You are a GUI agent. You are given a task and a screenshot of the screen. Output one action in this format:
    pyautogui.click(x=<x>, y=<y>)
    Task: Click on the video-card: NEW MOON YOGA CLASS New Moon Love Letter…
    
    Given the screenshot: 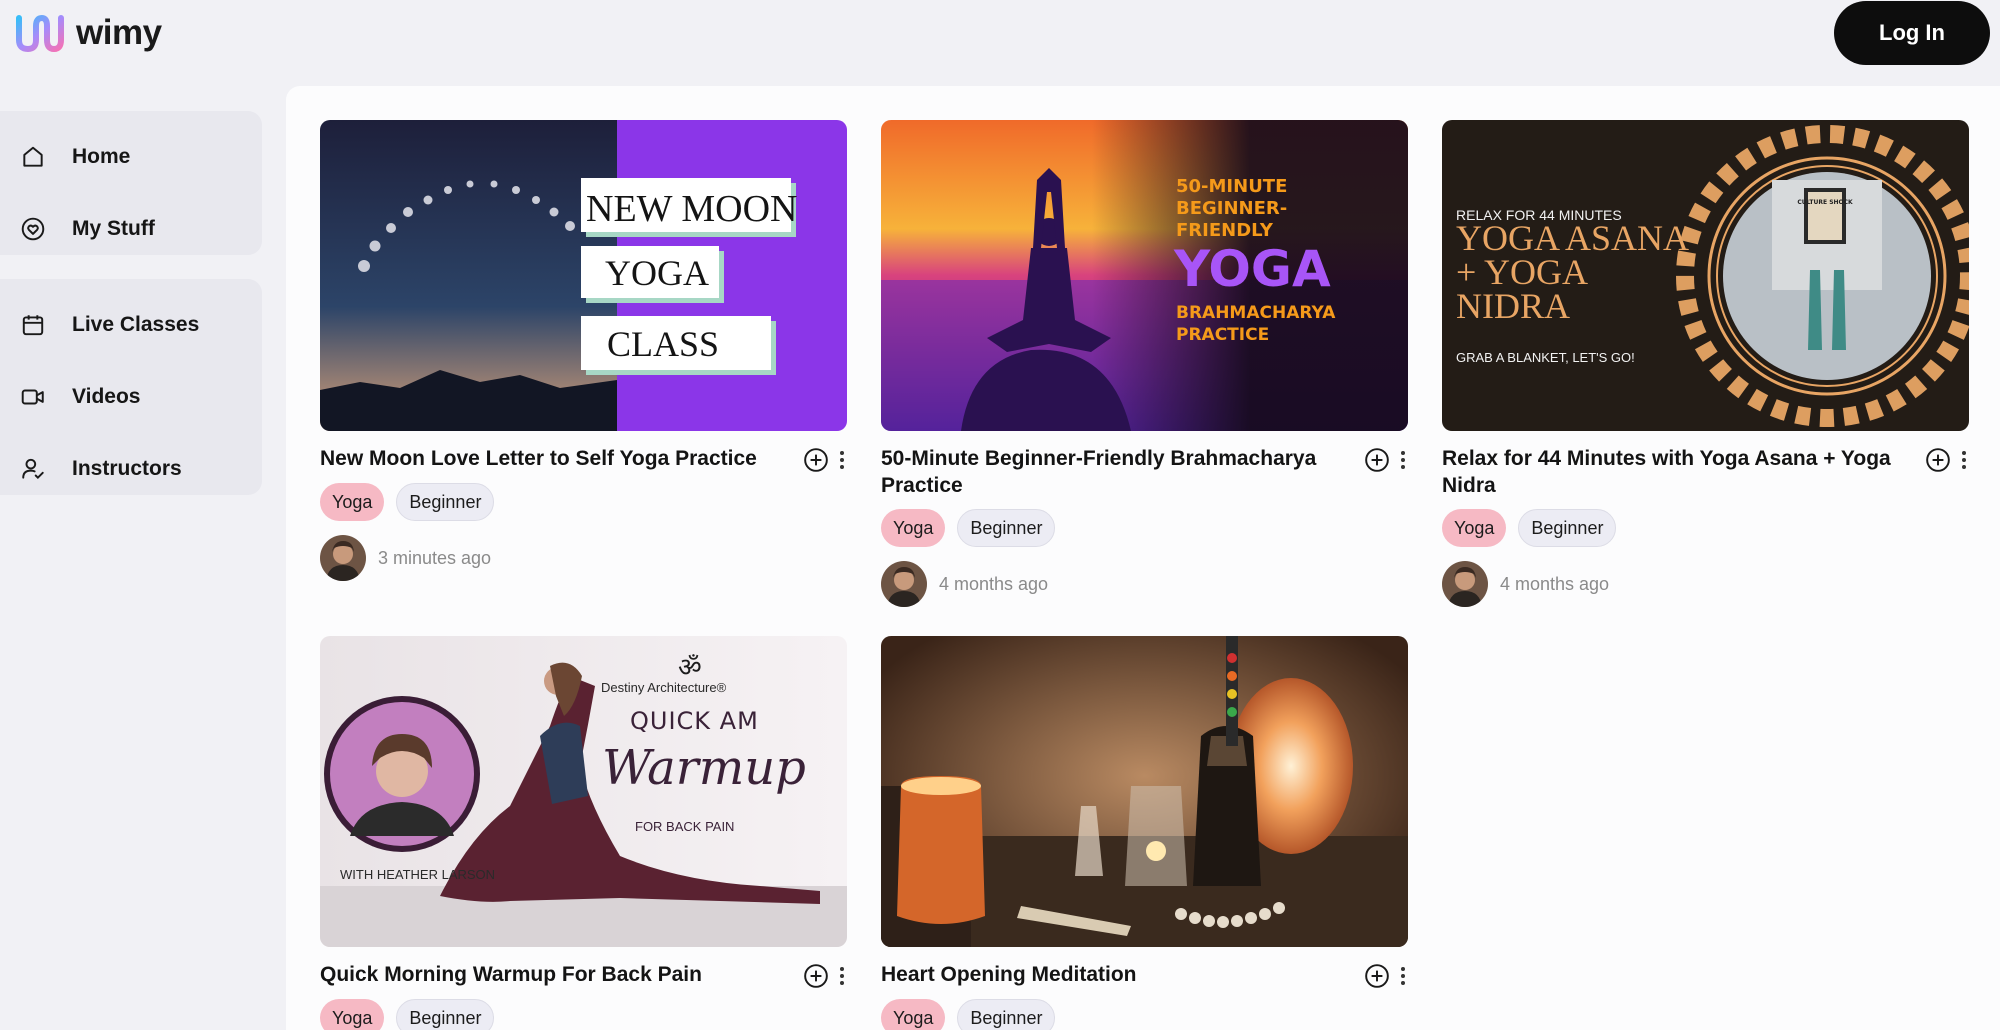 What is the action you would take?
    pyautogui.click(x=583, y=350)
    